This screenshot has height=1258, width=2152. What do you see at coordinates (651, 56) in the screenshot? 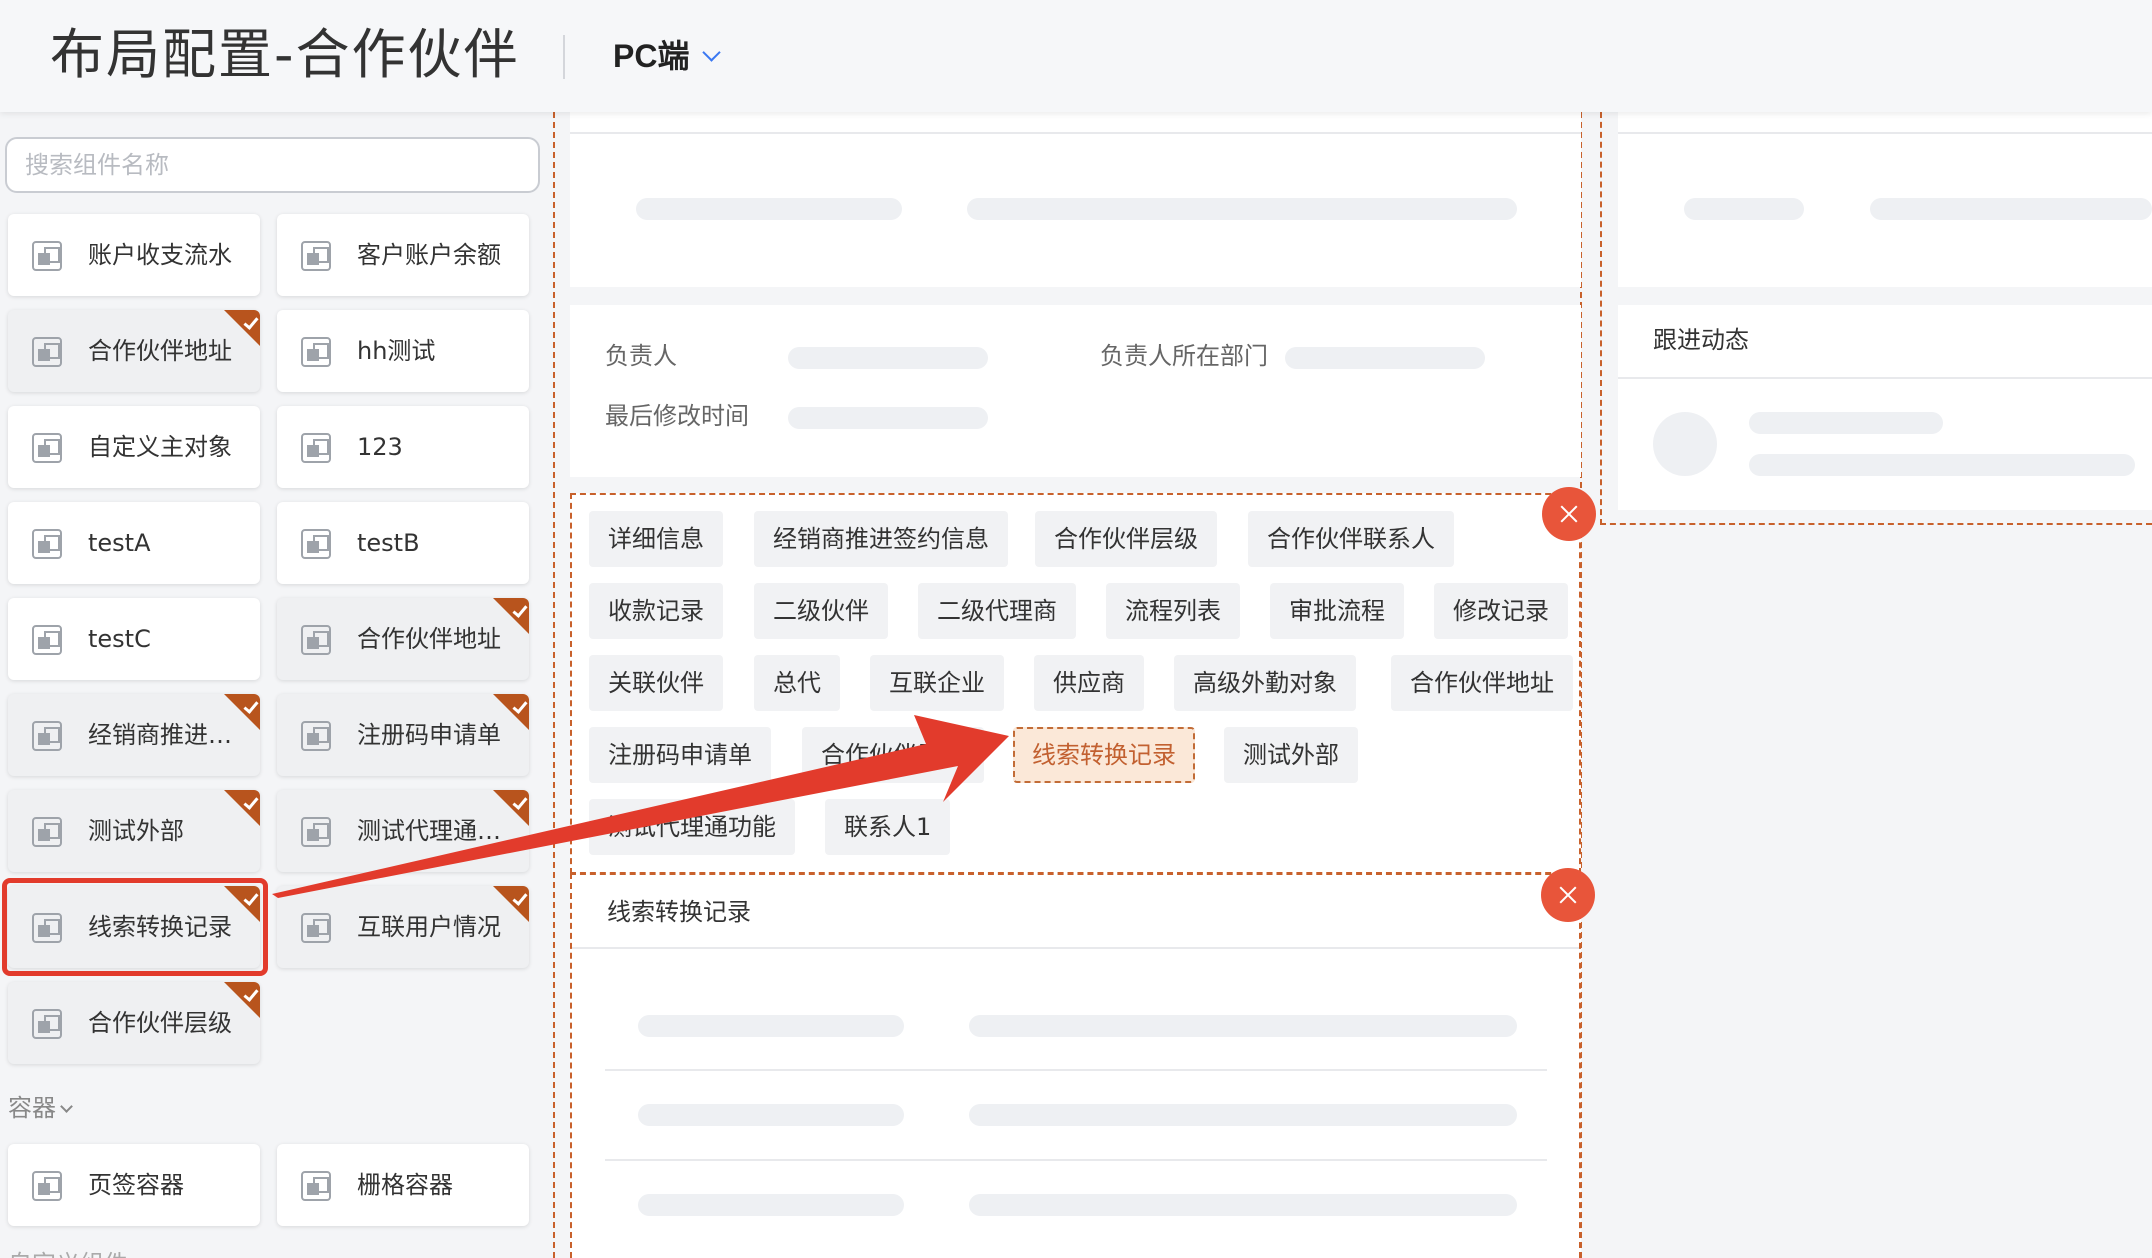
I see `platform-label: PC端` at bounding box center [651, 56].